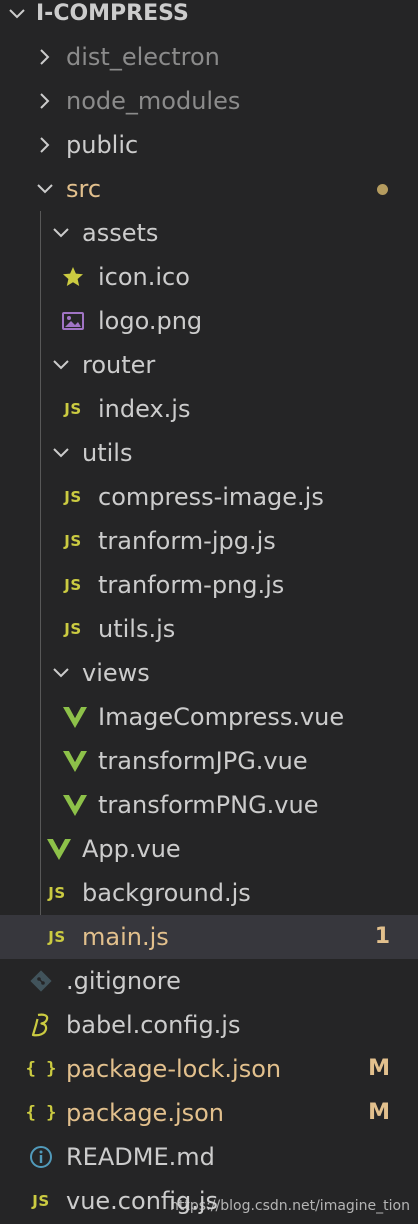 This screenshot has height=1224, width=418. I want to click on tree-item-package-json: { } package.json M, so click(209, 1113).